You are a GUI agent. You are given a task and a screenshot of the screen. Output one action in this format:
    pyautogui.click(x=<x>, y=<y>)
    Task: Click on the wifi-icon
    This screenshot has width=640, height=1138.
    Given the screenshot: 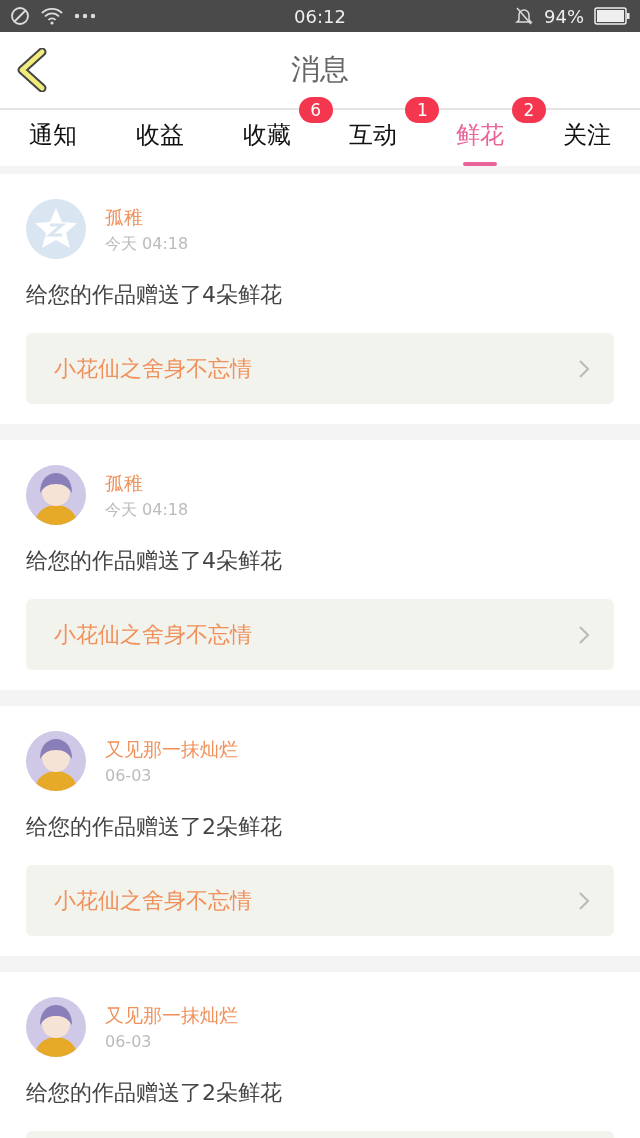 What is the action you would take?
    pyautogui.click(x=52, y=16)
    